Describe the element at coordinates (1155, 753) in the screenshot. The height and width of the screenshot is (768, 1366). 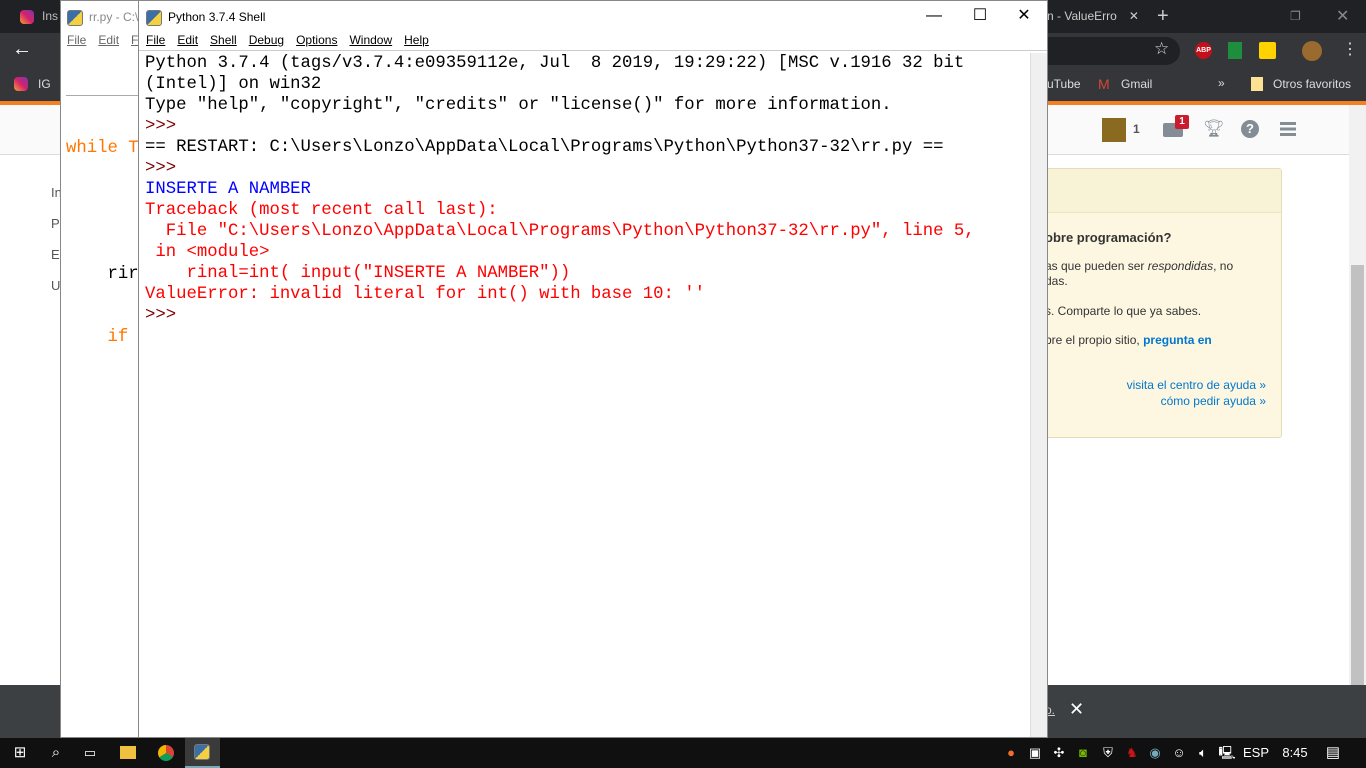
I see `steam-icon: ◉` at that location.